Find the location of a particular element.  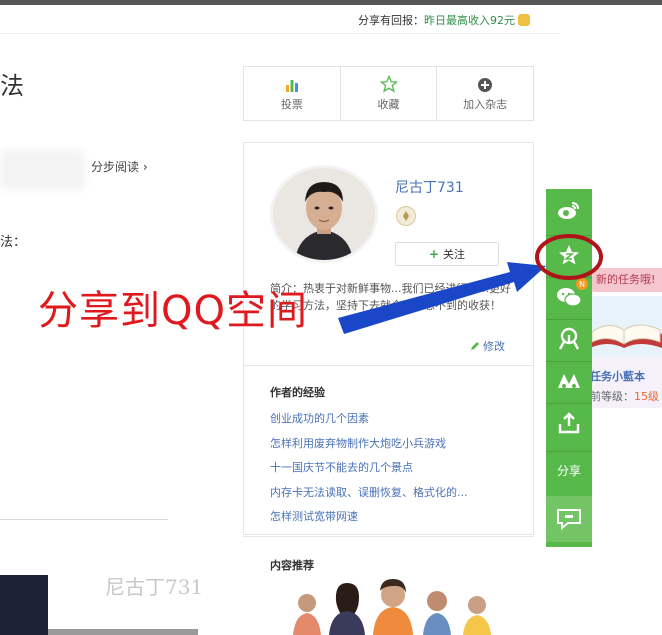

annotation-caption: 分享到QQ空间 is located at coordinates (173, 311).